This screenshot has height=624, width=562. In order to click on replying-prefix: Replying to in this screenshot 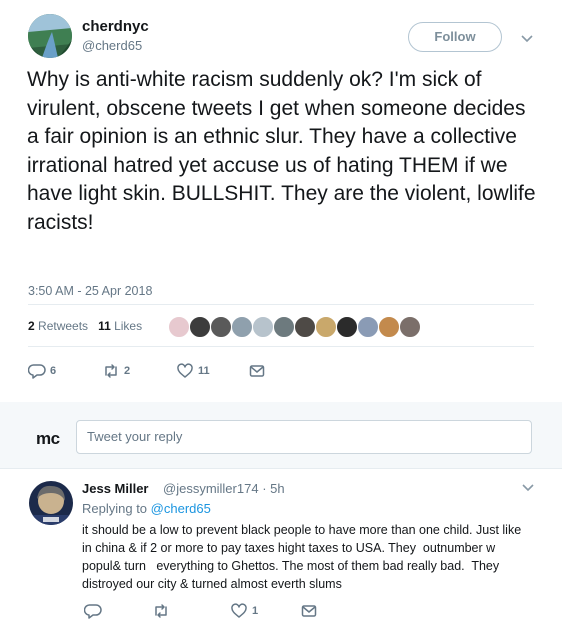, I will do `click(115, 508)`.